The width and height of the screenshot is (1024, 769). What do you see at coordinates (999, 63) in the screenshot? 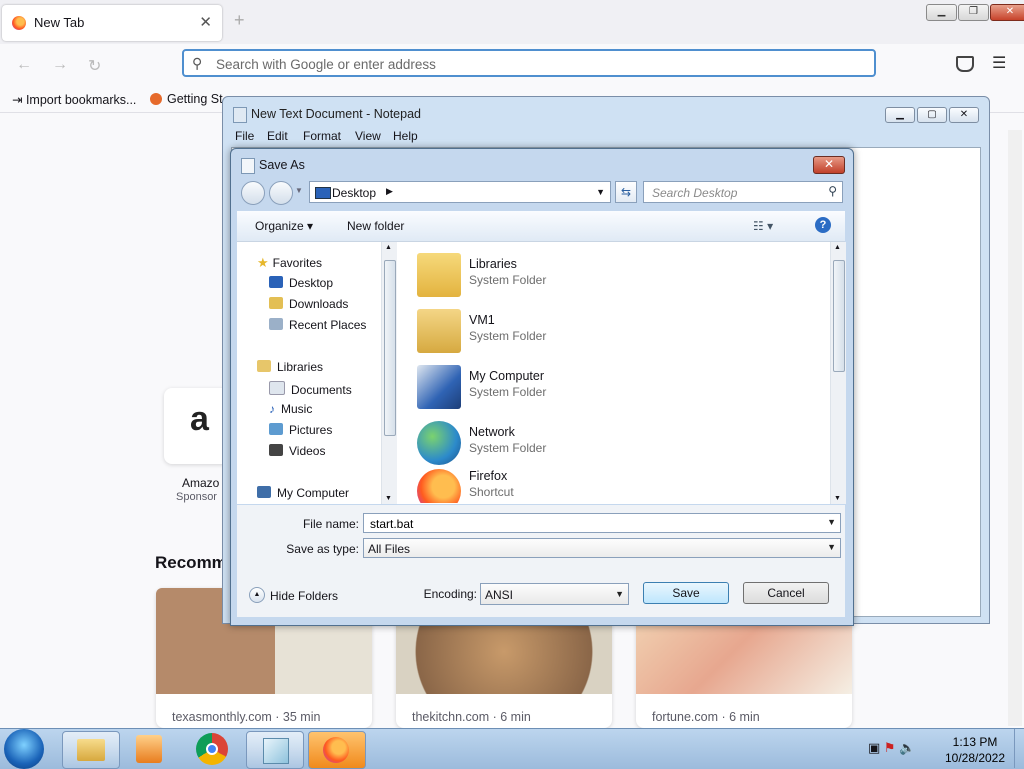
I see `menu-icon: ☰` at bounding box center [999, 63].